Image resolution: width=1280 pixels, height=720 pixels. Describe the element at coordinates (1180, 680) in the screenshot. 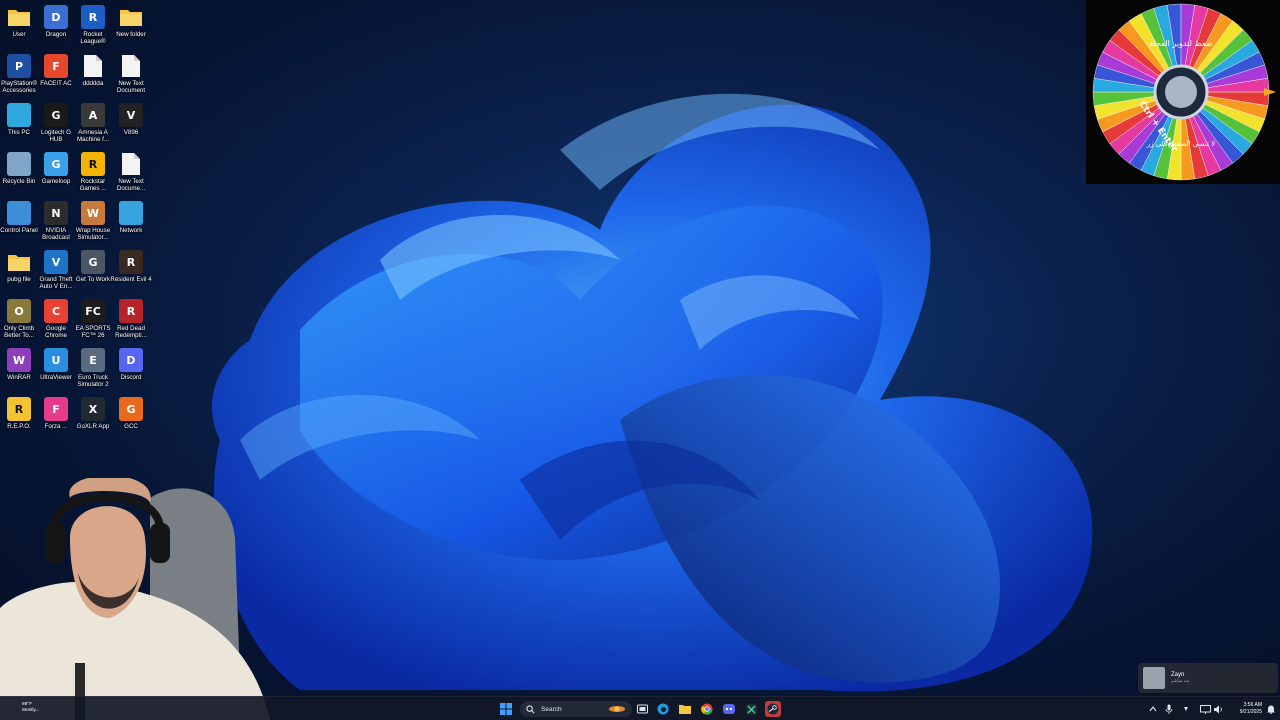

I see `notification-subtitle: بث مباشر` at that location.